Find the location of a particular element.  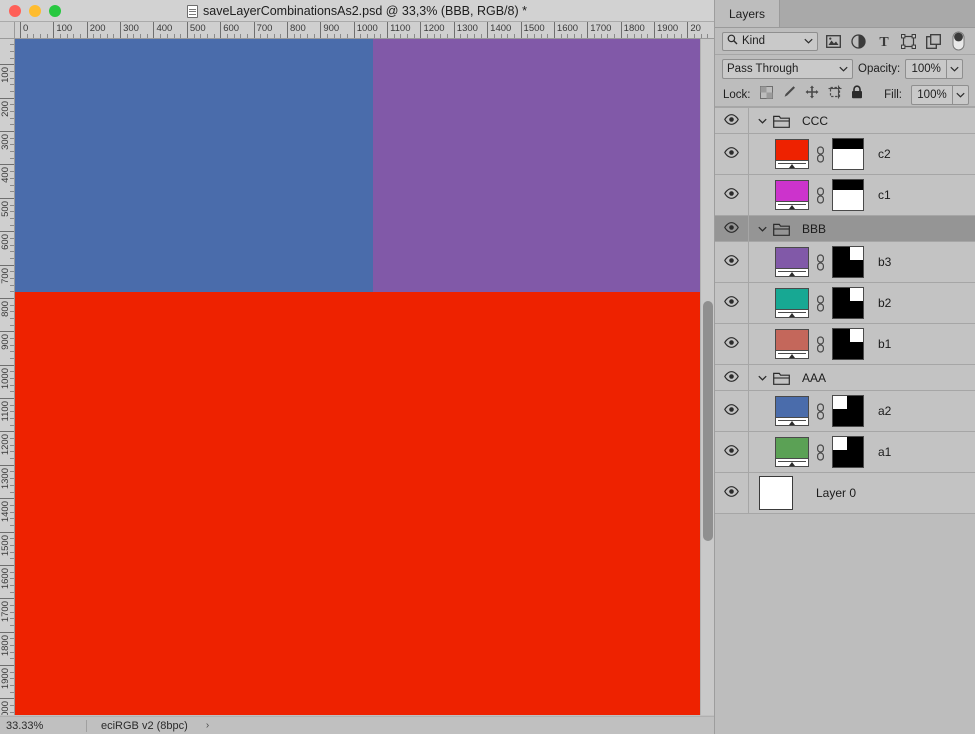

zoom-level-field: 33.33% is located at coordinates (43, 726).